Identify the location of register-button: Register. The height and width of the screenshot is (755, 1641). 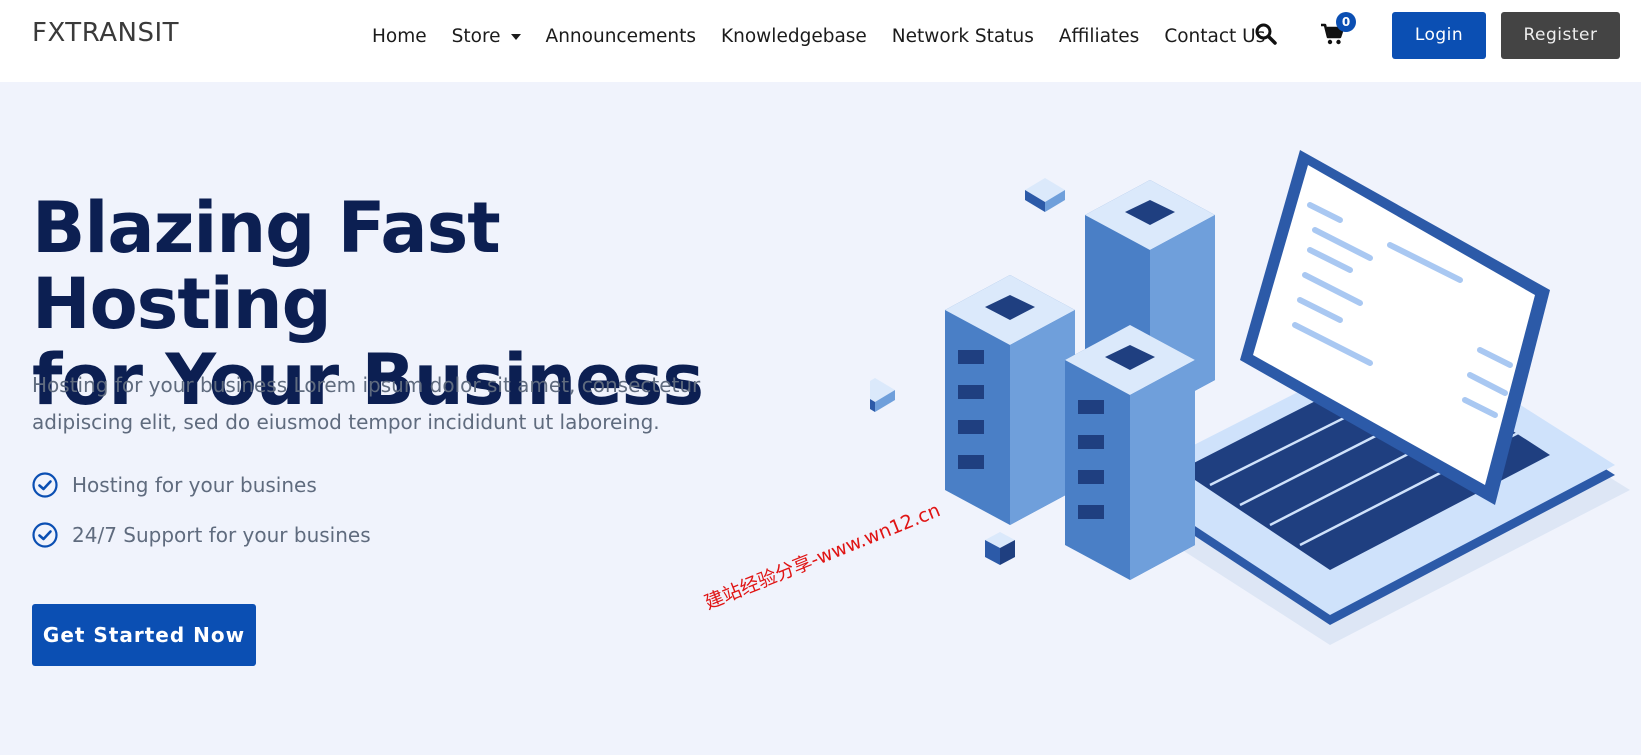
(1560, 35).